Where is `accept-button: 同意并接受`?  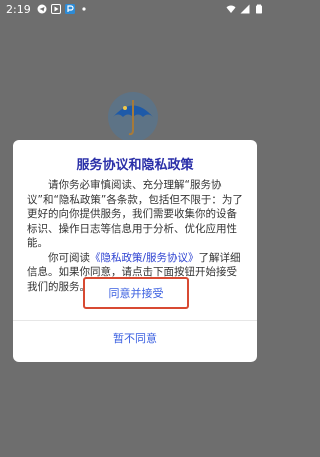
accept-button: 同意并接受 is located at coordinates (136, 293).